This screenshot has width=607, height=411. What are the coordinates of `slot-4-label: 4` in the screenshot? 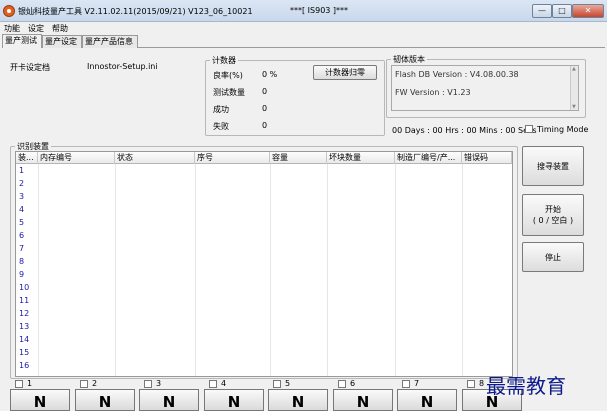 It's located at (224, 383).